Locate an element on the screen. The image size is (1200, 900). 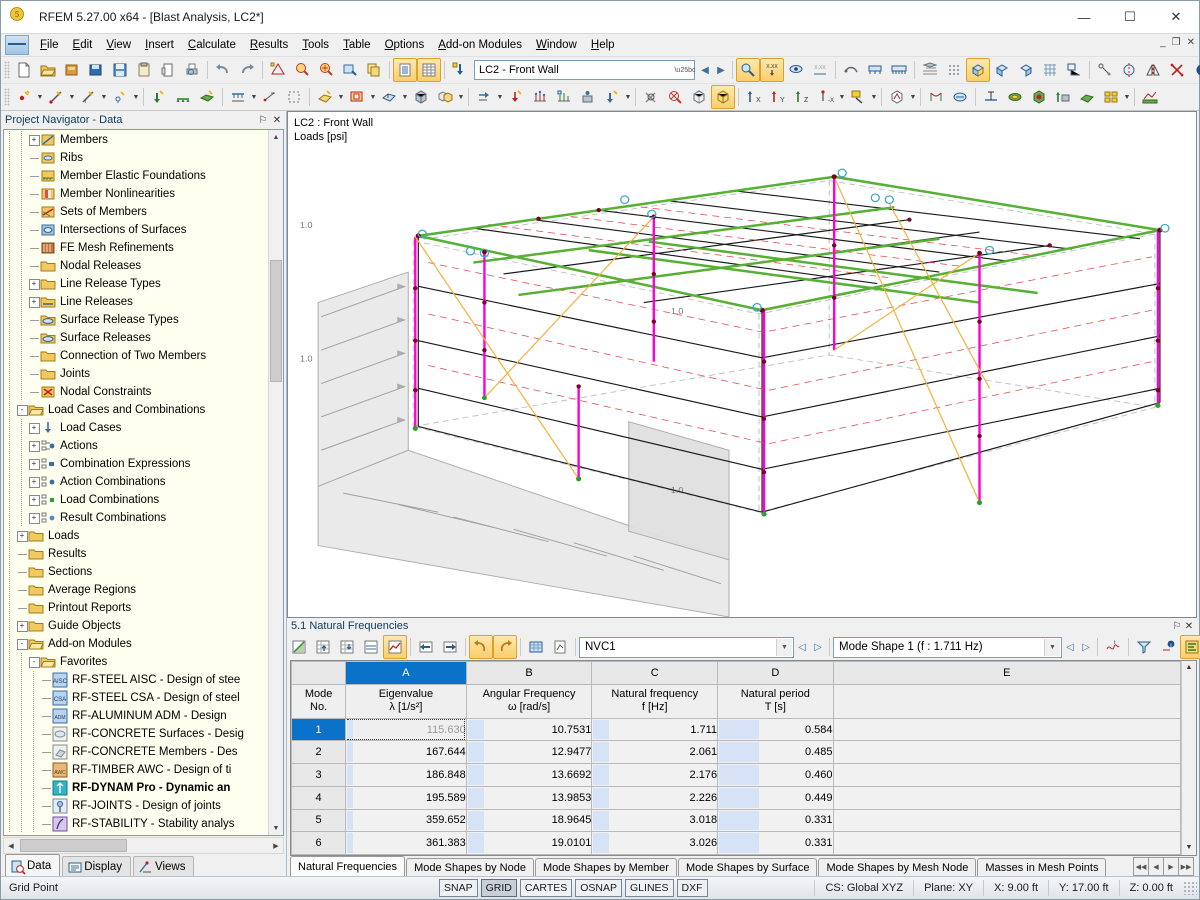
load-case-next-button: ▶ is located at coordinates (721, 70).